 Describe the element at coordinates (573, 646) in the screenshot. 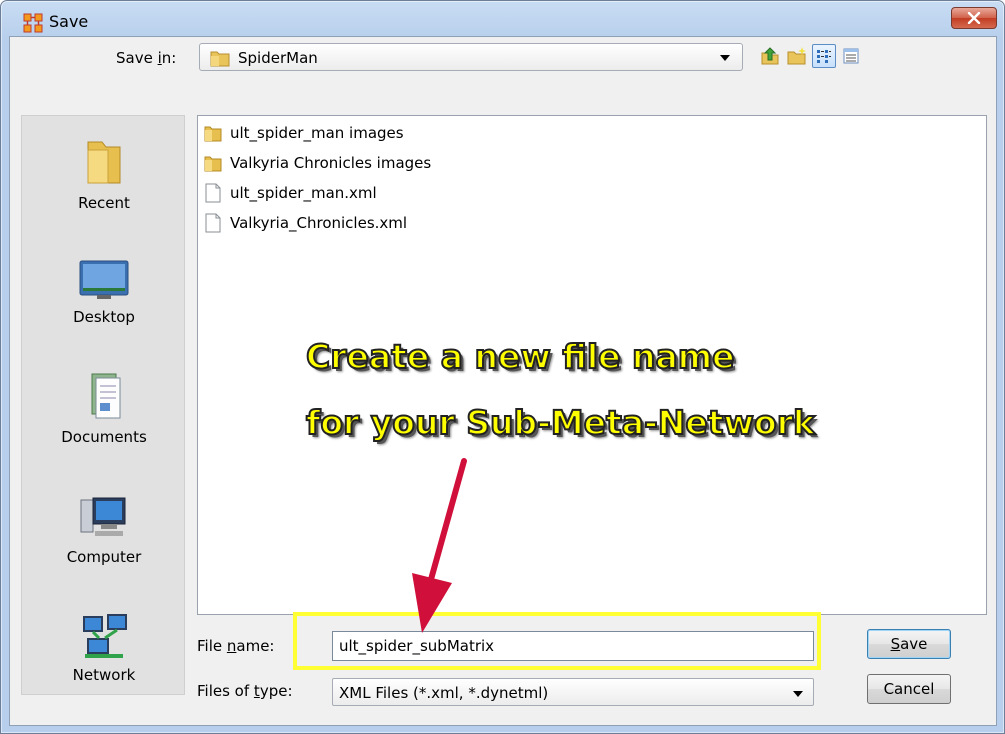

I see `file-name-input` at that location.